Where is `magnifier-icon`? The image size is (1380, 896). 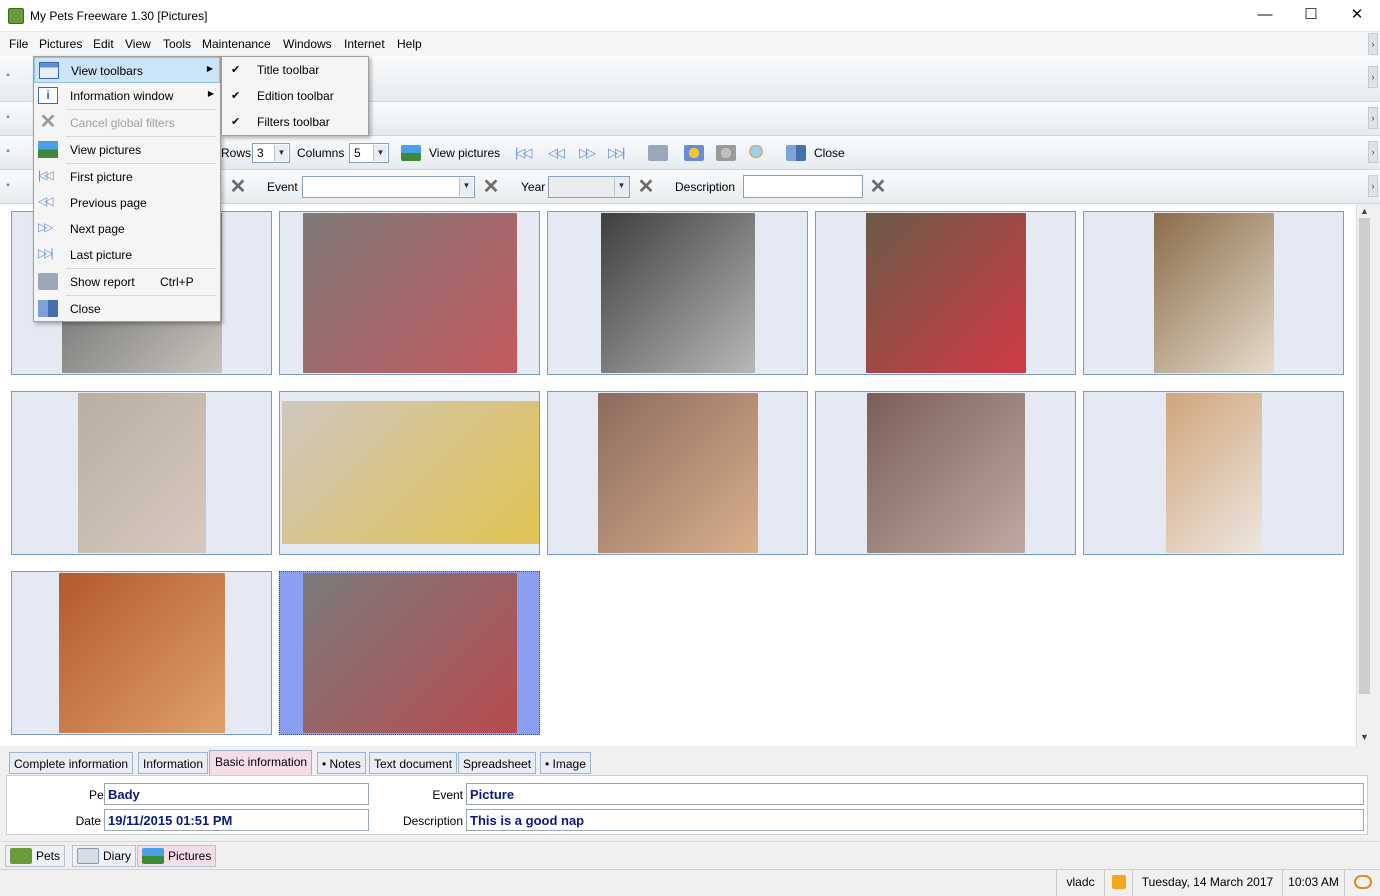
magnifier-icon is located at coordinates (758, 153).